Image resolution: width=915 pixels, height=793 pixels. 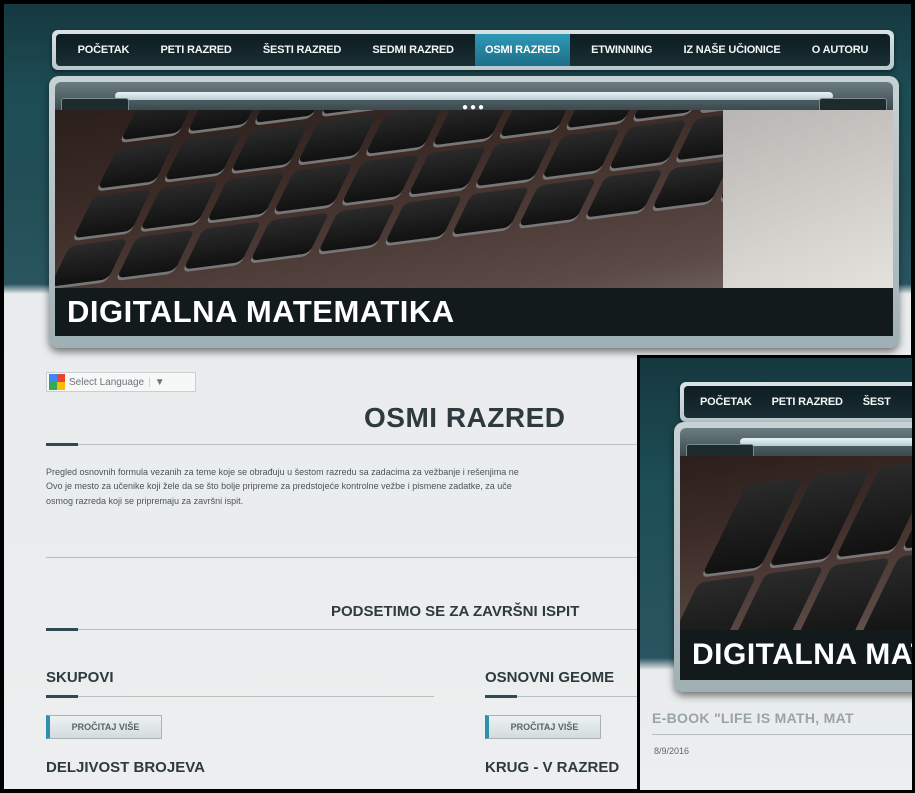 What do you see at coordinates (125, 767) in the screenshot?
I see `card-title-deljivost: DELJIVOST BROJEVA` at bounding box center [125, 767].